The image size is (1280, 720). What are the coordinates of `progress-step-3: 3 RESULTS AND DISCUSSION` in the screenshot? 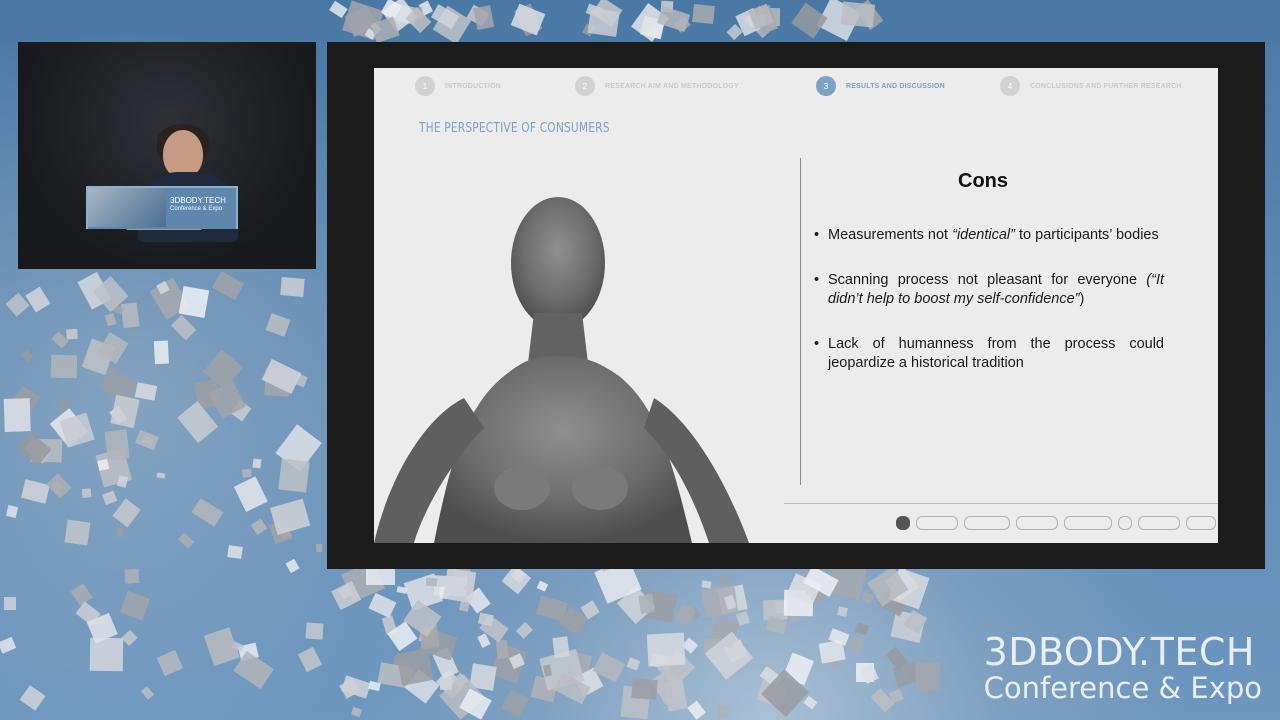 It's located at (880, 86).